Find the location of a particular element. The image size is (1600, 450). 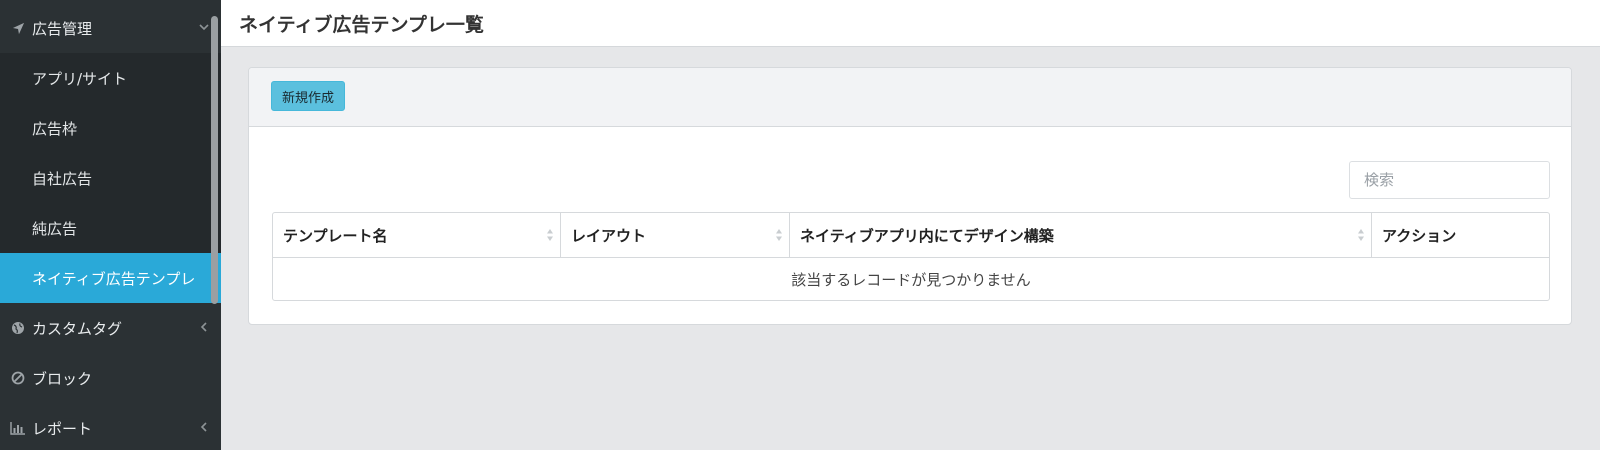

sidebar-item-native-templates: ネイティブ広告テンプレ is located at coordinates (110, 278).